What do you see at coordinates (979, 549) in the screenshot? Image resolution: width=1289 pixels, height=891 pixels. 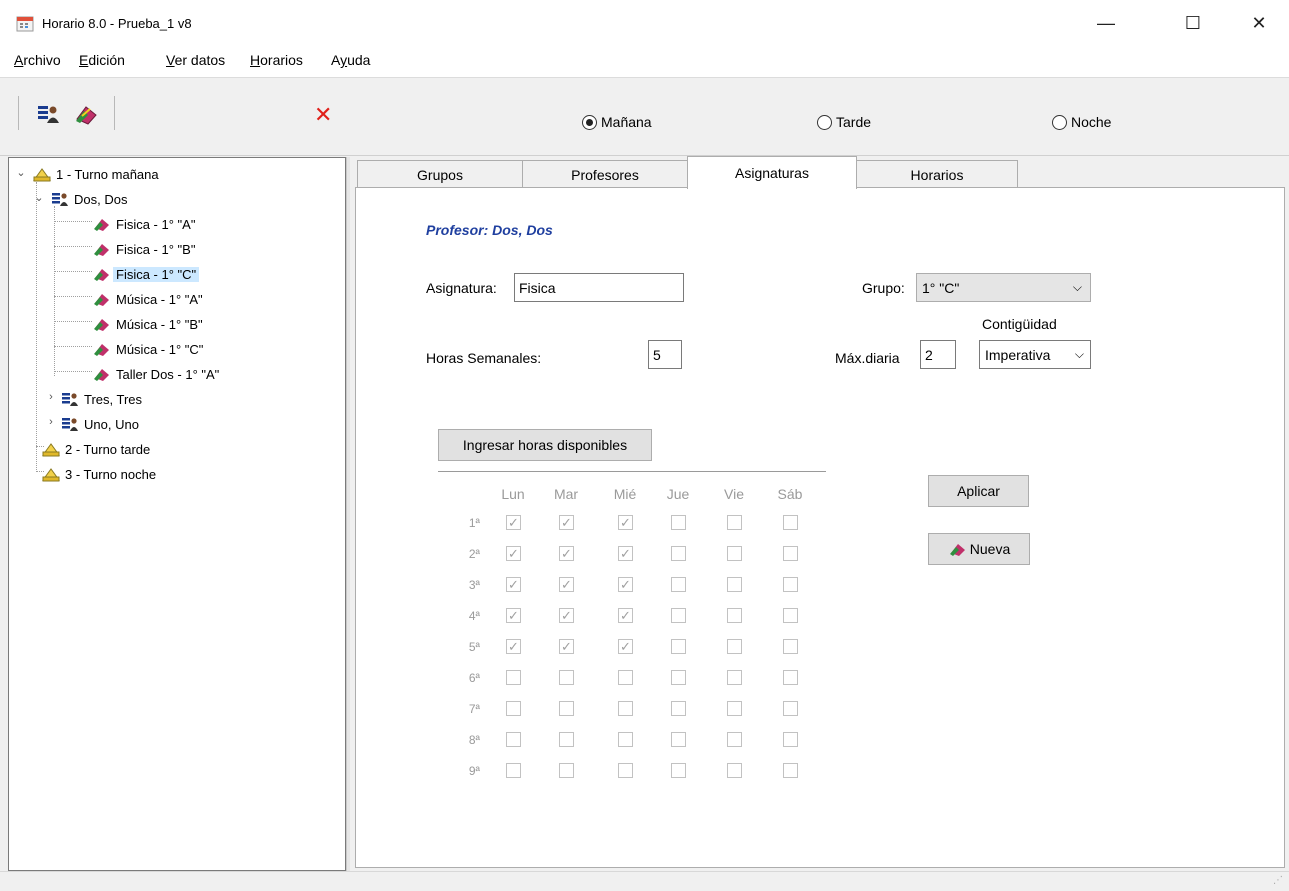 I see `nueva-button: Nueva` at bounding box center [979, 549].